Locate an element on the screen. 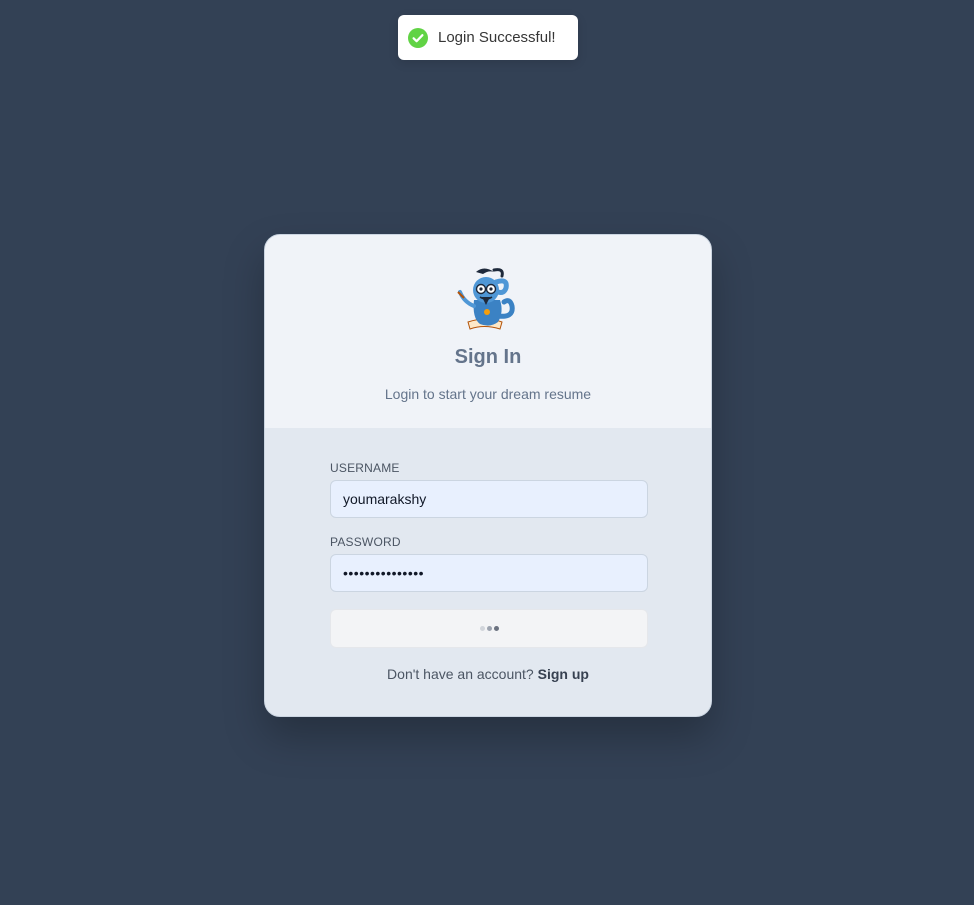 The height and width of the screenshot is (905, 974). username-label: USERNAME is located at coordinates (365, 468).